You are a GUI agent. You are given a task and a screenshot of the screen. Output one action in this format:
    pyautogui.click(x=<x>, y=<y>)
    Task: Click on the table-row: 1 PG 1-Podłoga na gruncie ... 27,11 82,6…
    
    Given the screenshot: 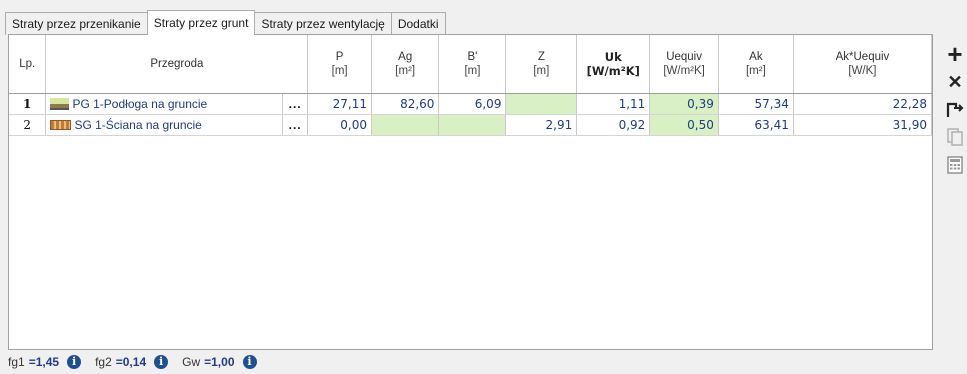 What is the action you would take?
    pyautogui.click(x=471, y=104)
    